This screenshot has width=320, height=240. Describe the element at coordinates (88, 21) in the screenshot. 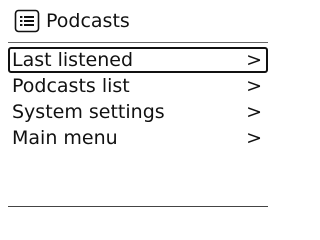

I see `page-title: Podcasts` at that location.